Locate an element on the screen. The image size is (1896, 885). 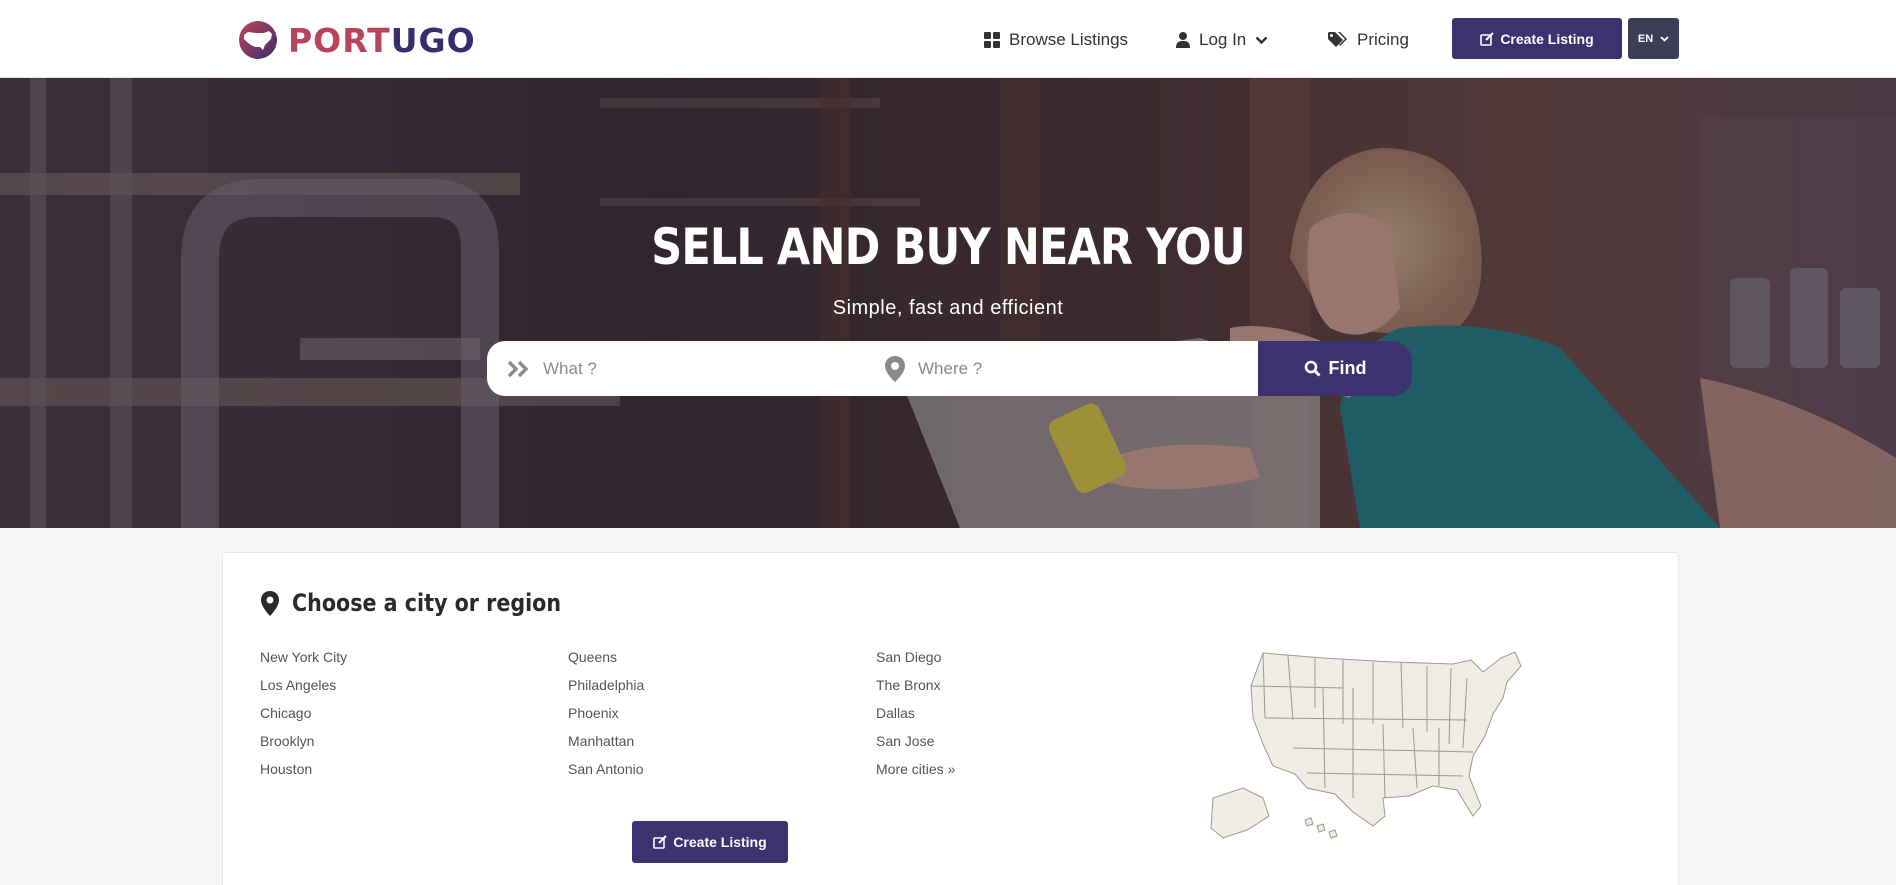
city-link: Phoenix is located at coordinates (708, 718).